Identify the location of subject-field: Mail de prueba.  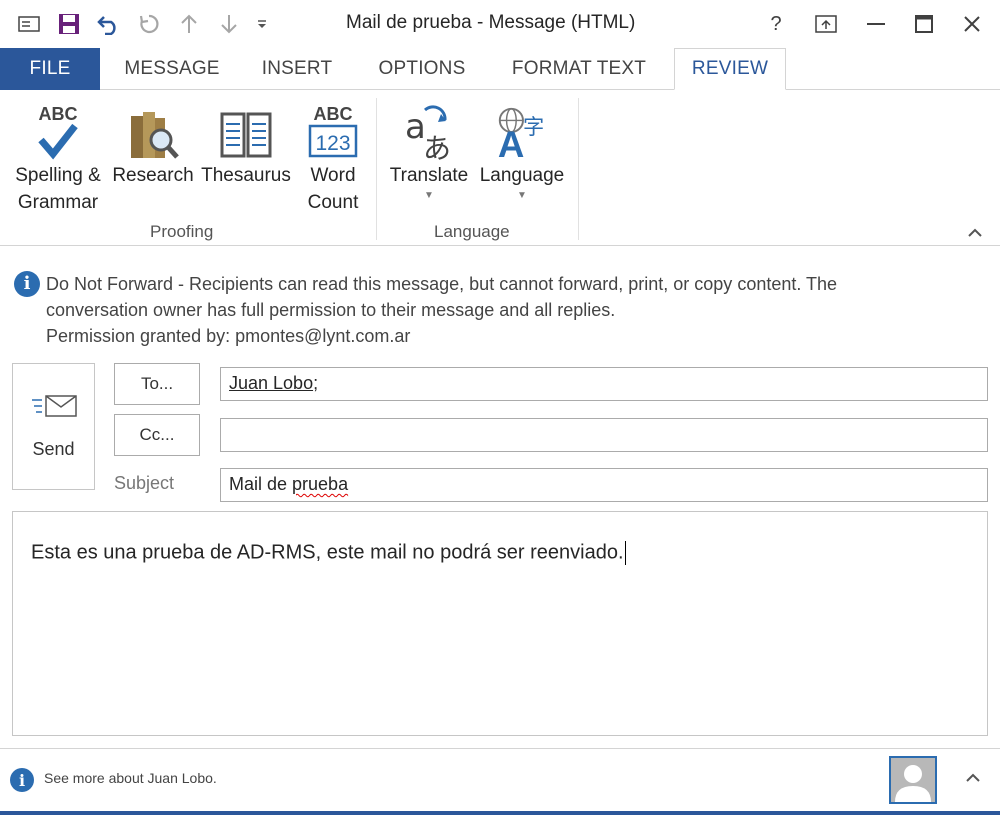
(604, 485).